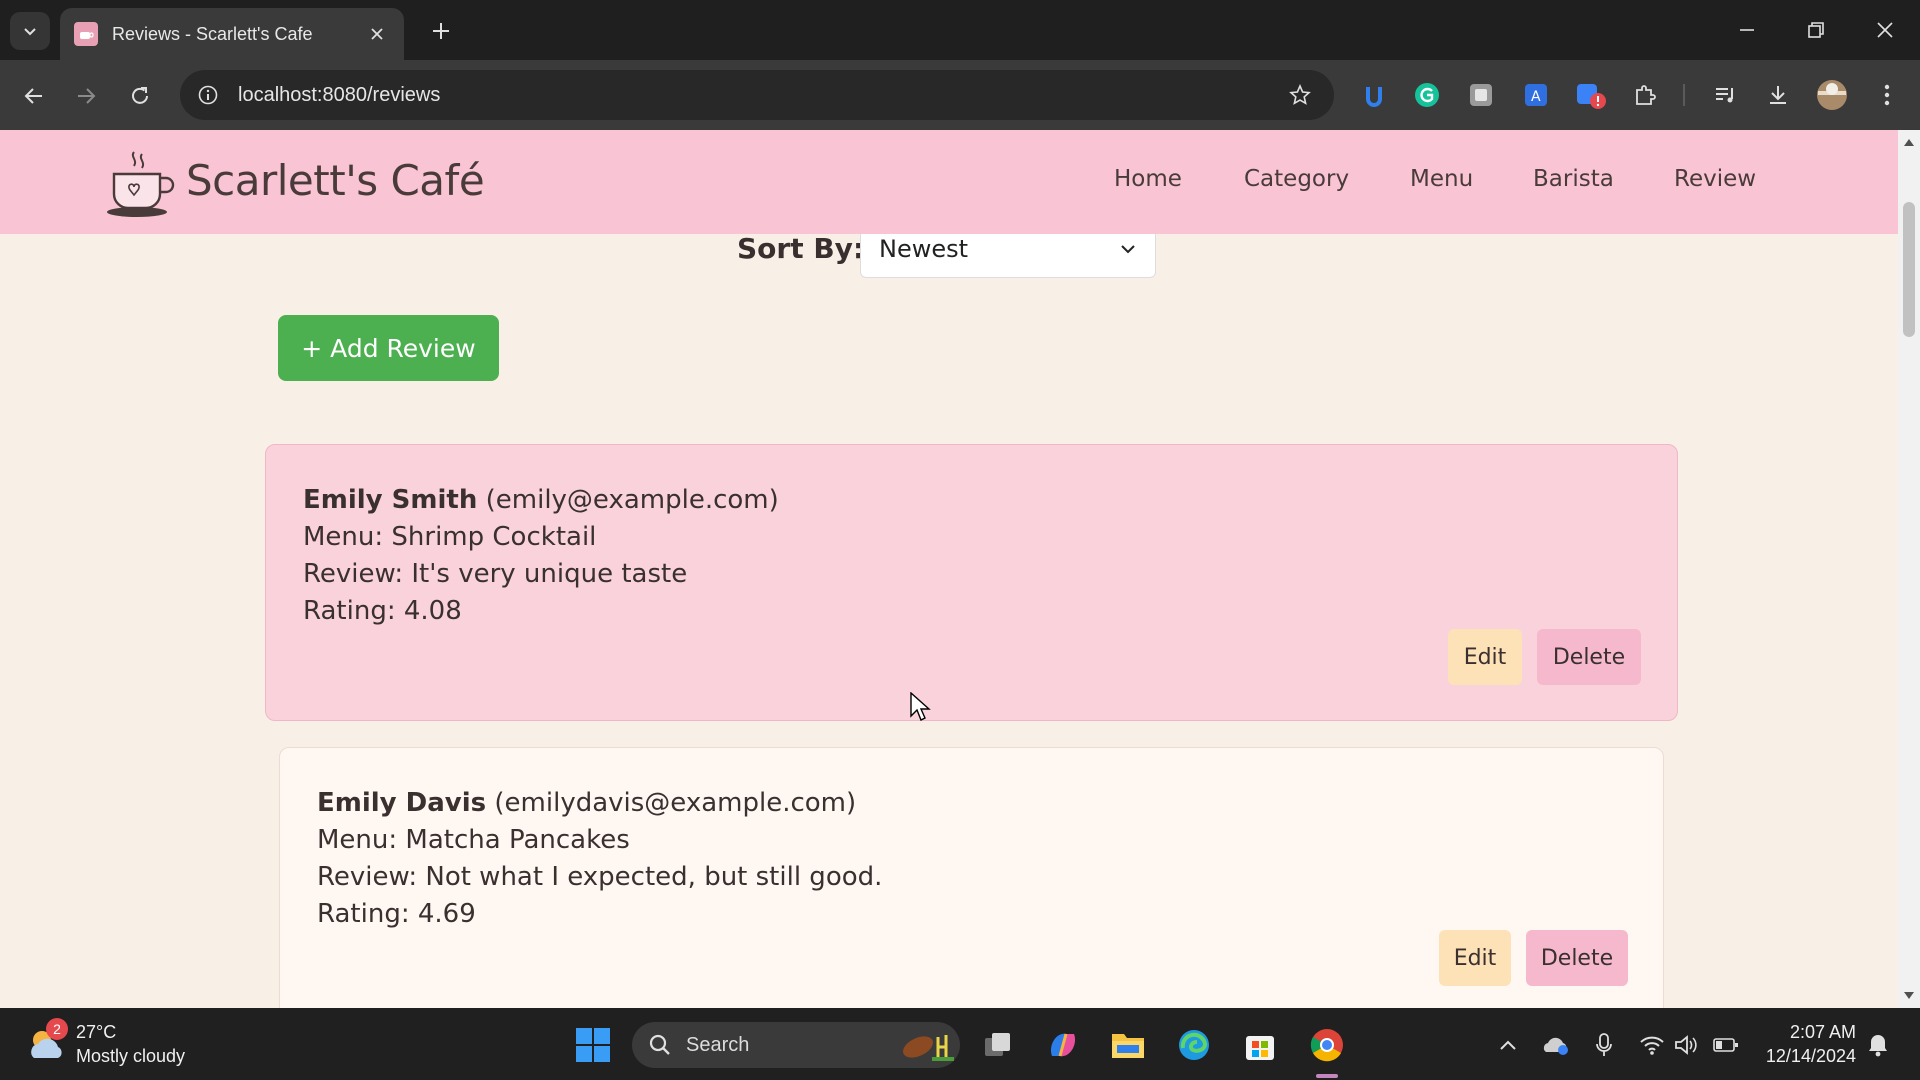  What do you see at coordinates (212, 33) in the screenshot?
I see `tab-title: Reviews - Scarlett's Cafe` at bounding box center [212, 33].